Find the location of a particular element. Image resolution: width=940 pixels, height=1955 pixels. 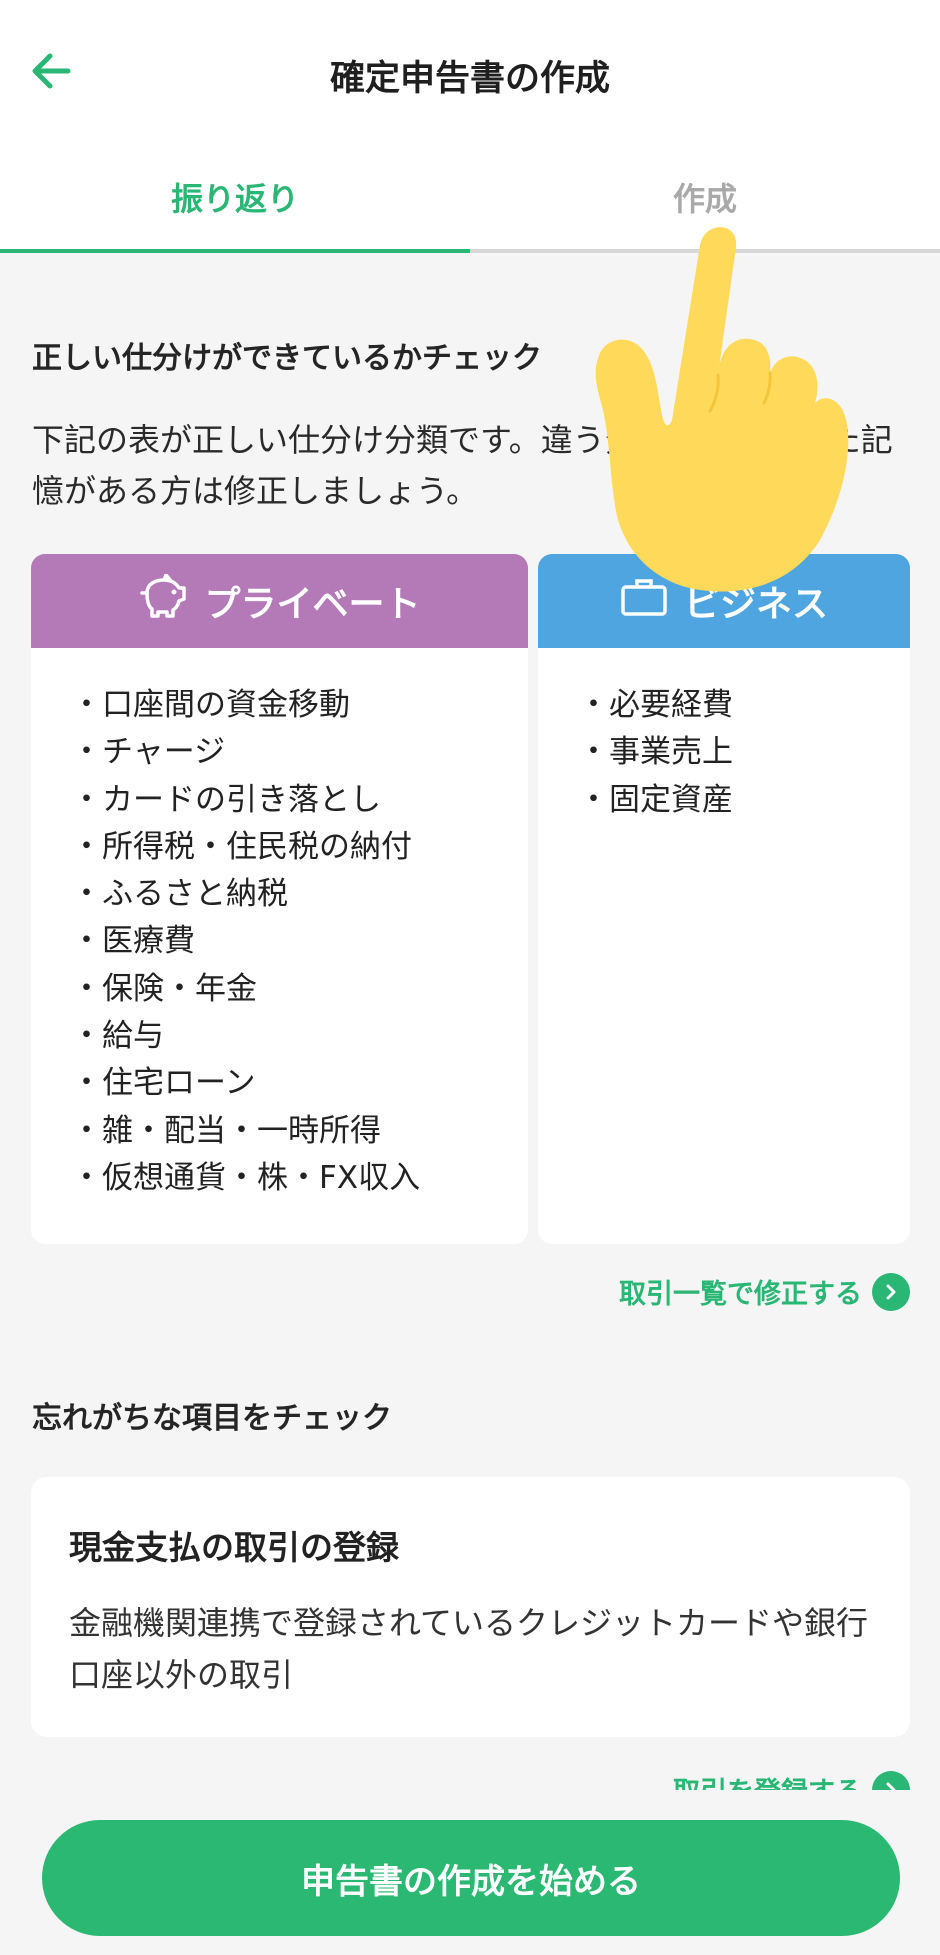

list-item: 給与 is located at coordinates (299, 1036).